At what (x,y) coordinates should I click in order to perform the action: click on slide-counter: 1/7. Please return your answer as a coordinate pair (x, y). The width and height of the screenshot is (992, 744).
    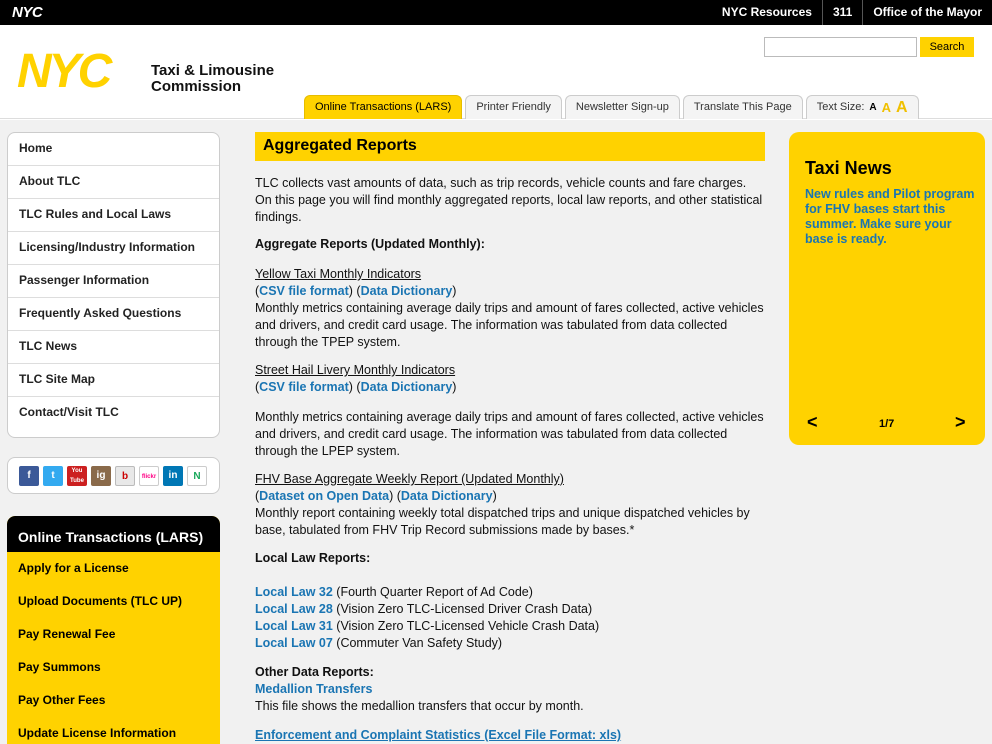
    Looking at the image, I should click on (887, 424).